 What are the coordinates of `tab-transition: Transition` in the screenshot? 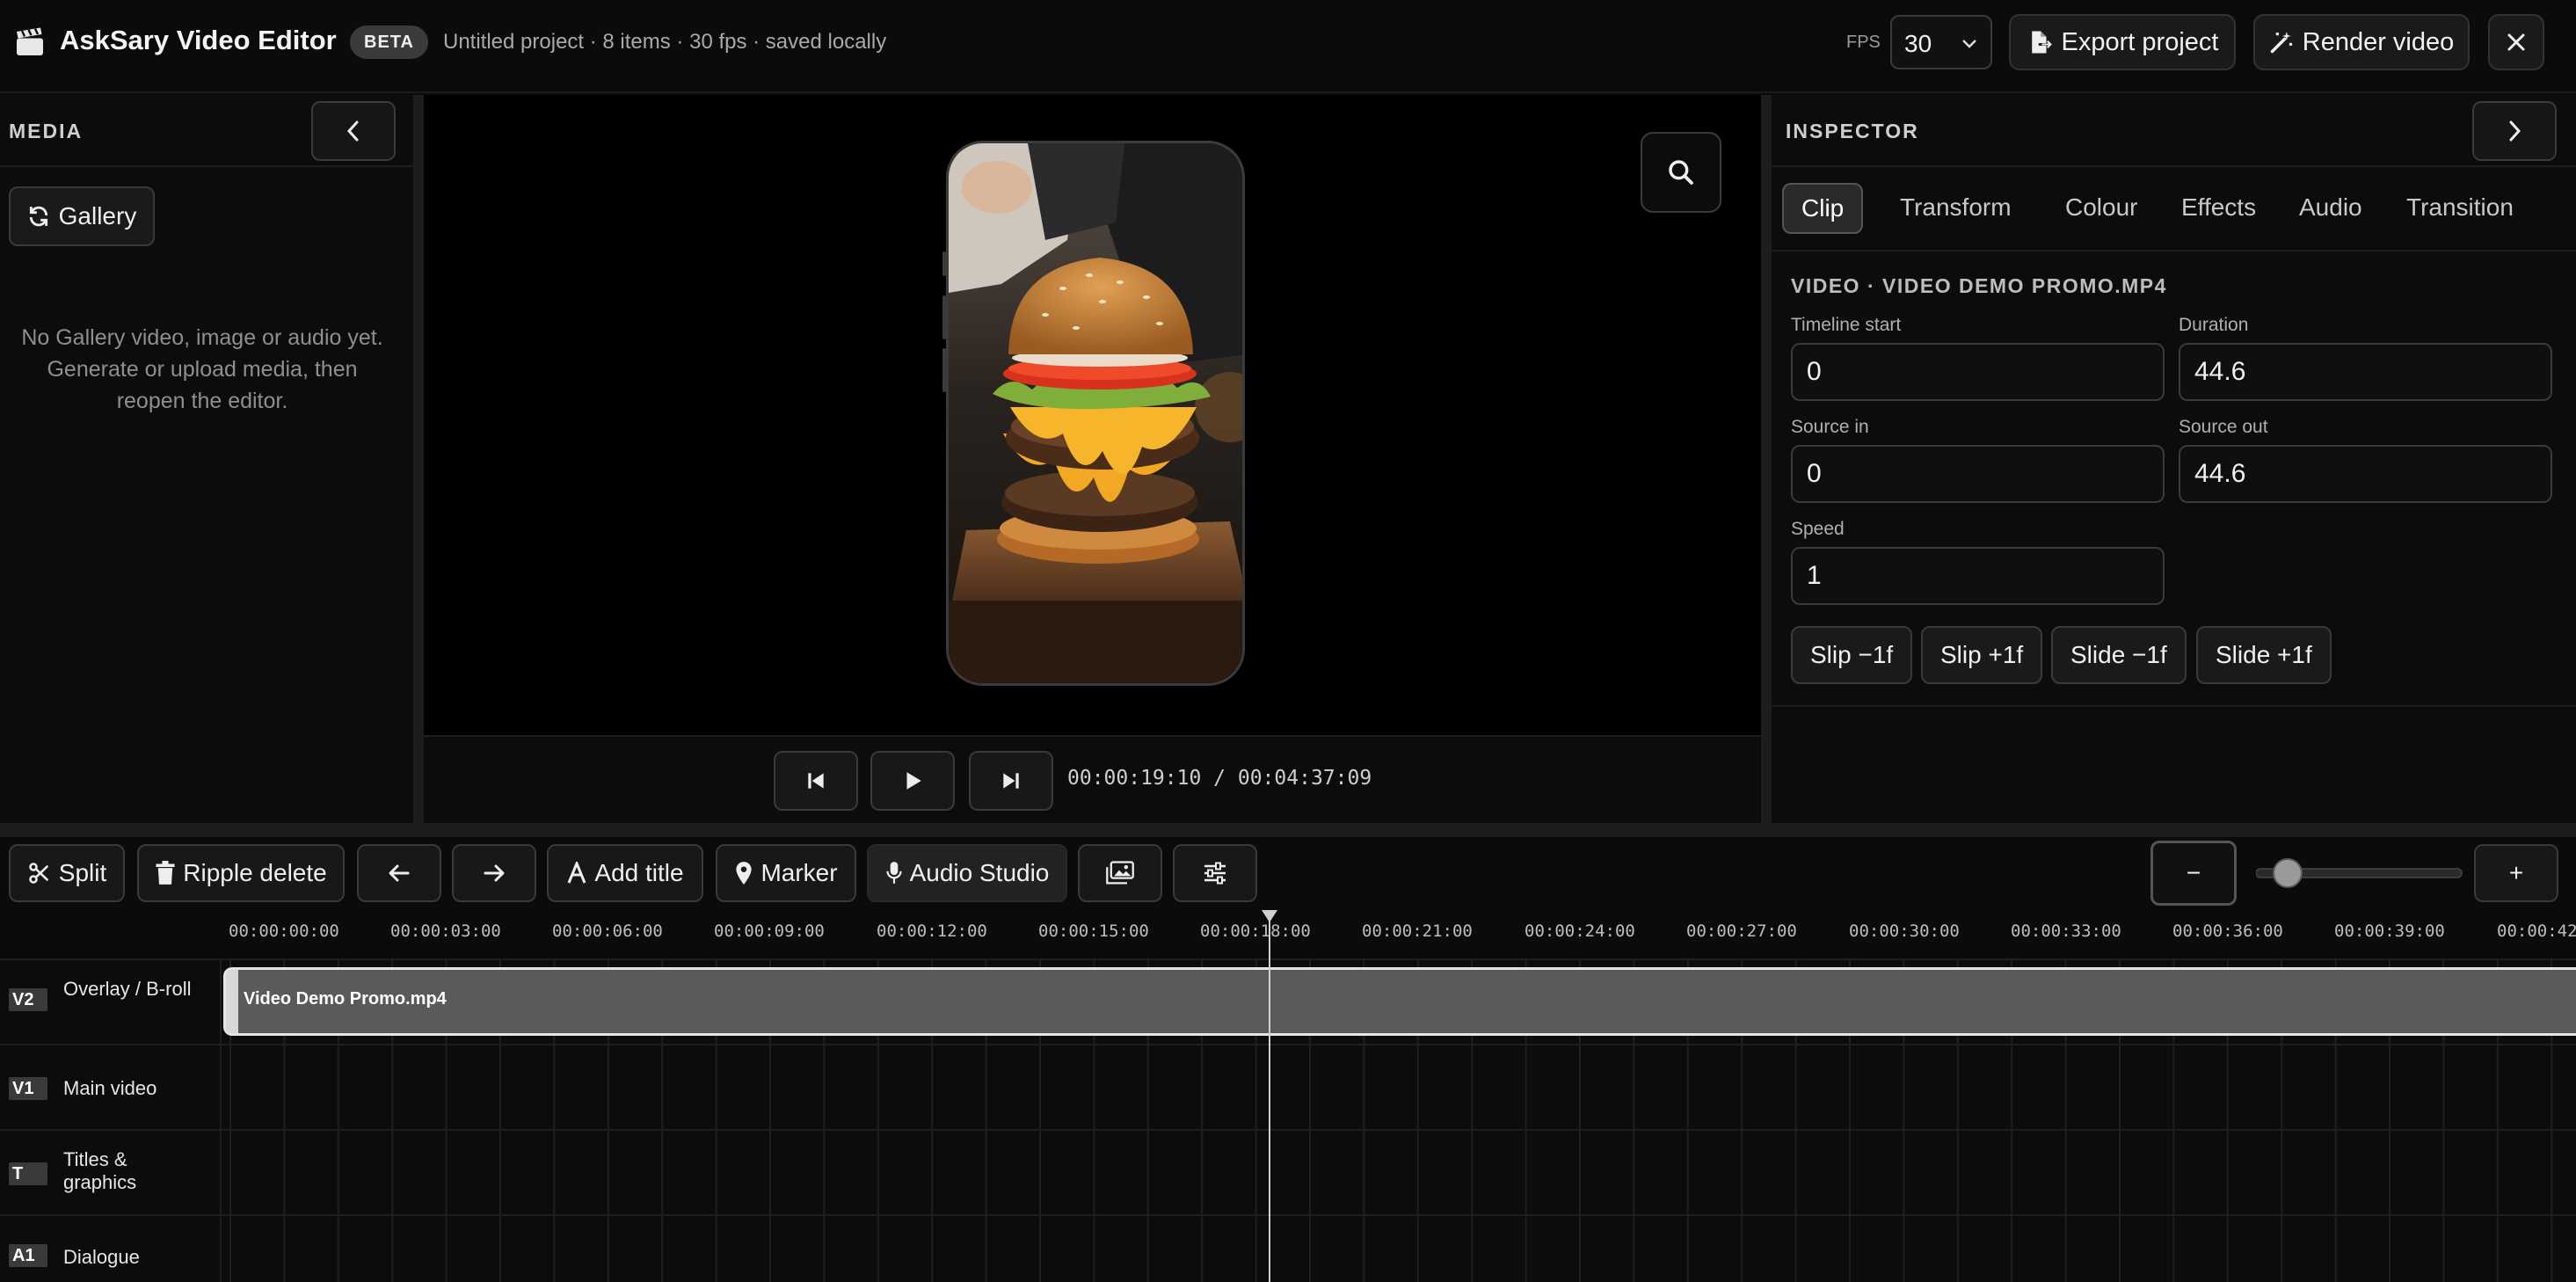 It's located at (2460, 208).